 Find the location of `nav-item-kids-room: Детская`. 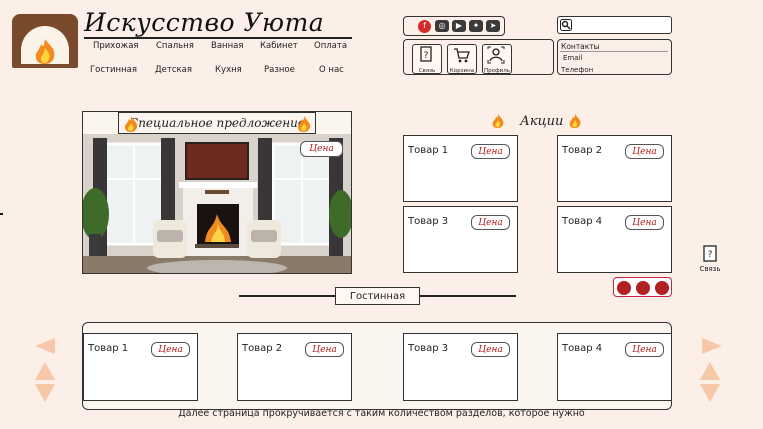

nav-item-kids-room: Детская is located at coordinates (173, 70).